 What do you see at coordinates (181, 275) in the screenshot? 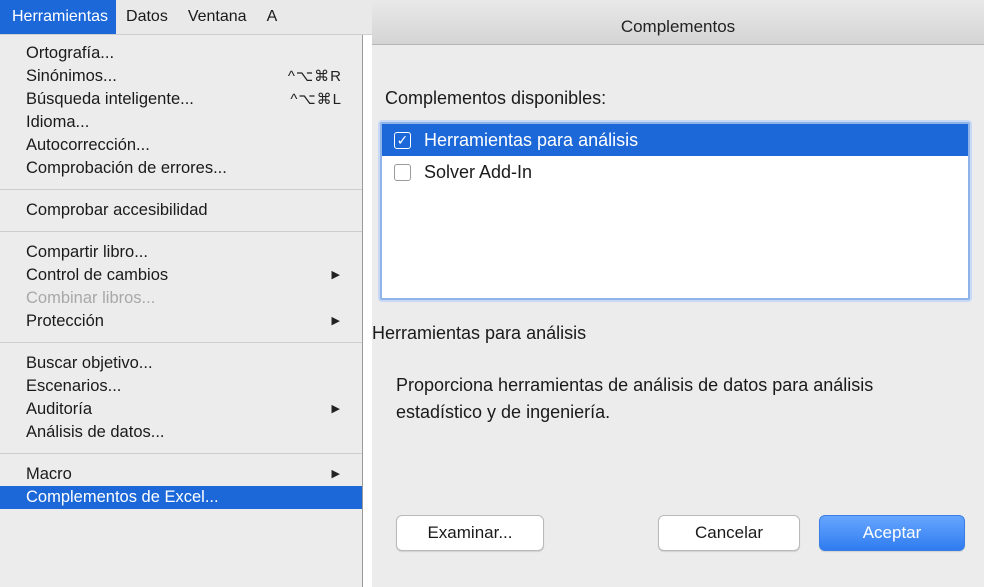
I see `menu-item-control-cambios: Control de cambios ▶` at bounding box center [181, 275].